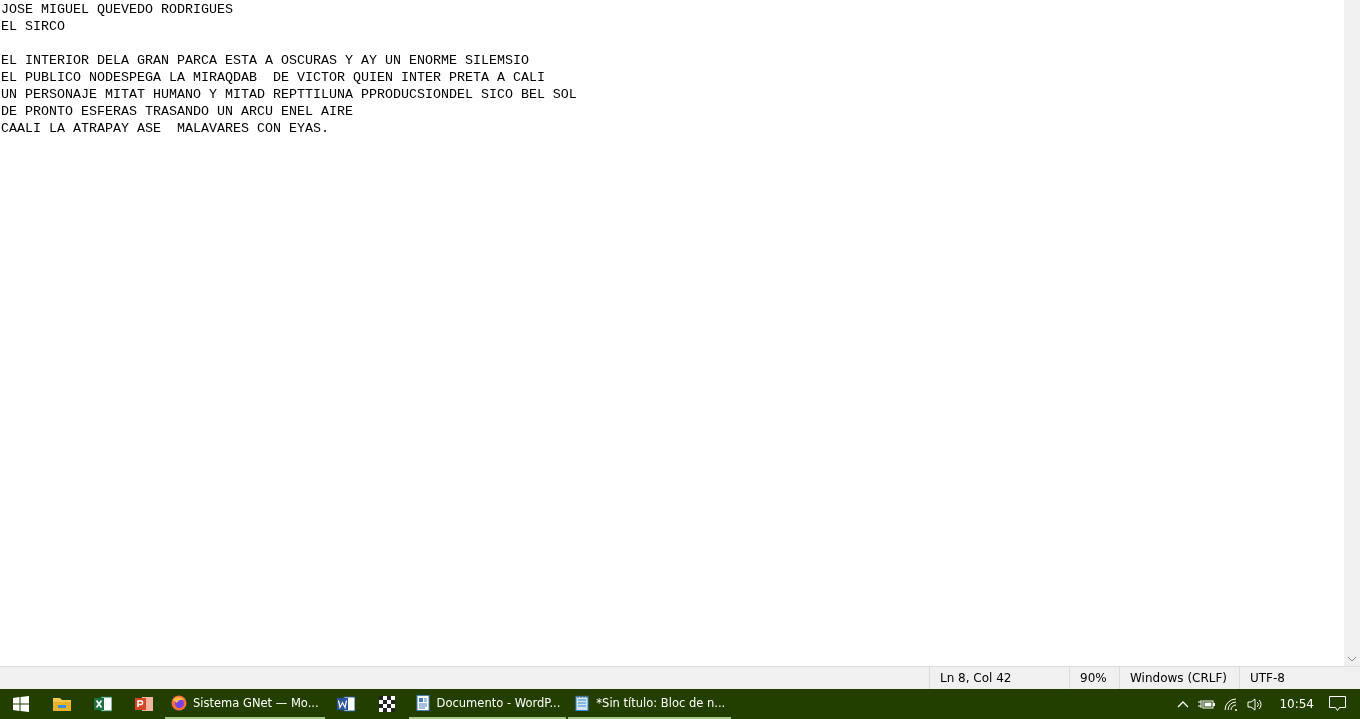 The image size is (1360, 719). What do you see at coordinates (179, 703) in the screenshot?
I see `fox-globe-icon` at bounding box center [179, 703].